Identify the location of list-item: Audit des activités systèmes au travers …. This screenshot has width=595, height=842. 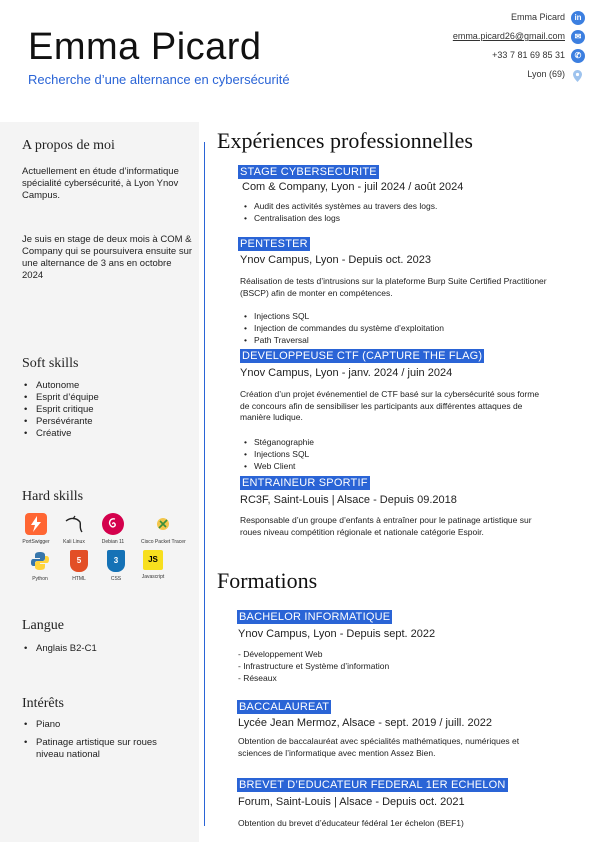
(340, 206).